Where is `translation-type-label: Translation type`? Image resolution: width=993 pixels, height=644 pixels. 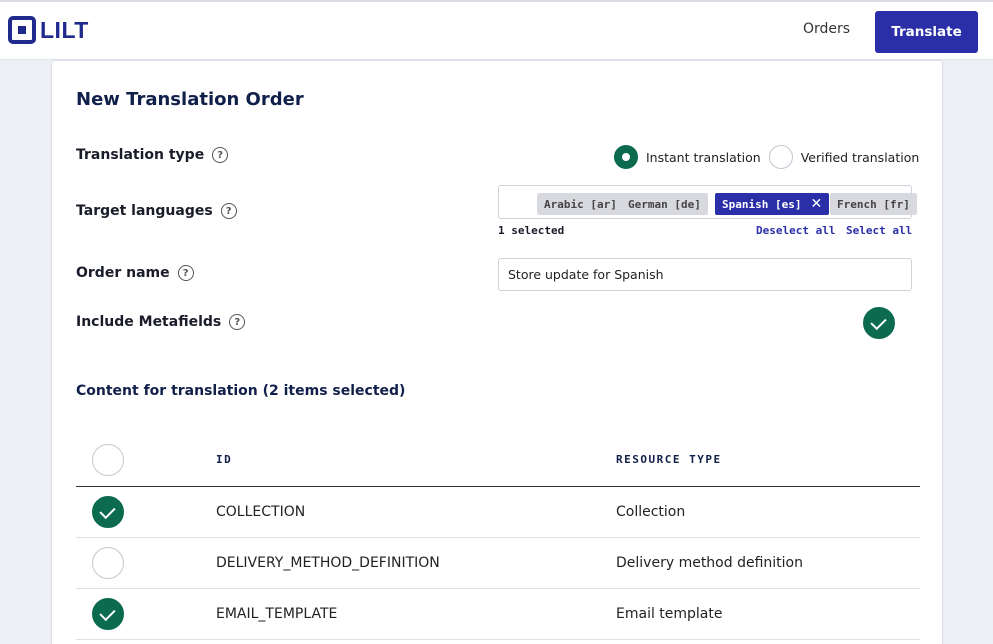
translation-type-label: Translation type is located at coordinates (140, 155).